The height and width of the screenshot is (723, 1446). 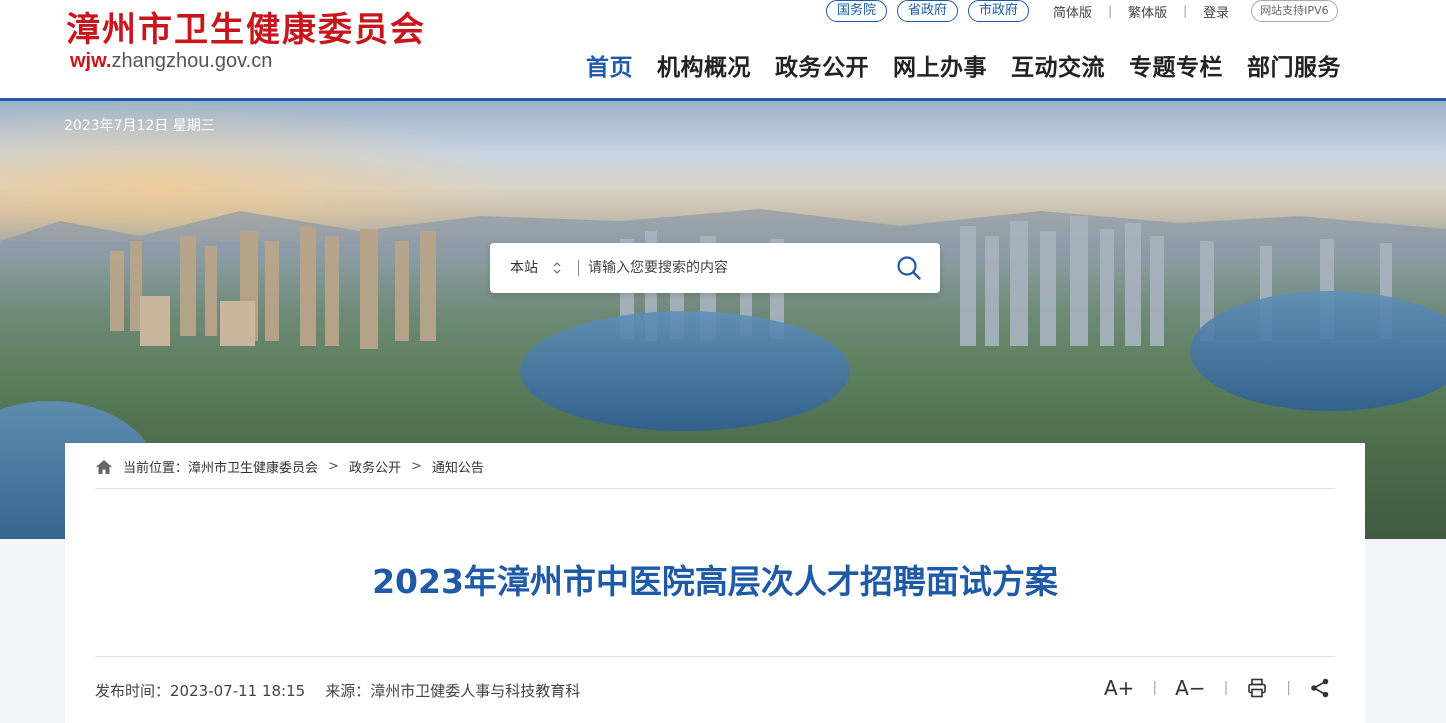 I want to click on top-bar: 国务院 省政府 市政府 简体版 | 繁体版 | 登录 网站支持IPV6, so click(x=1082, y=11).